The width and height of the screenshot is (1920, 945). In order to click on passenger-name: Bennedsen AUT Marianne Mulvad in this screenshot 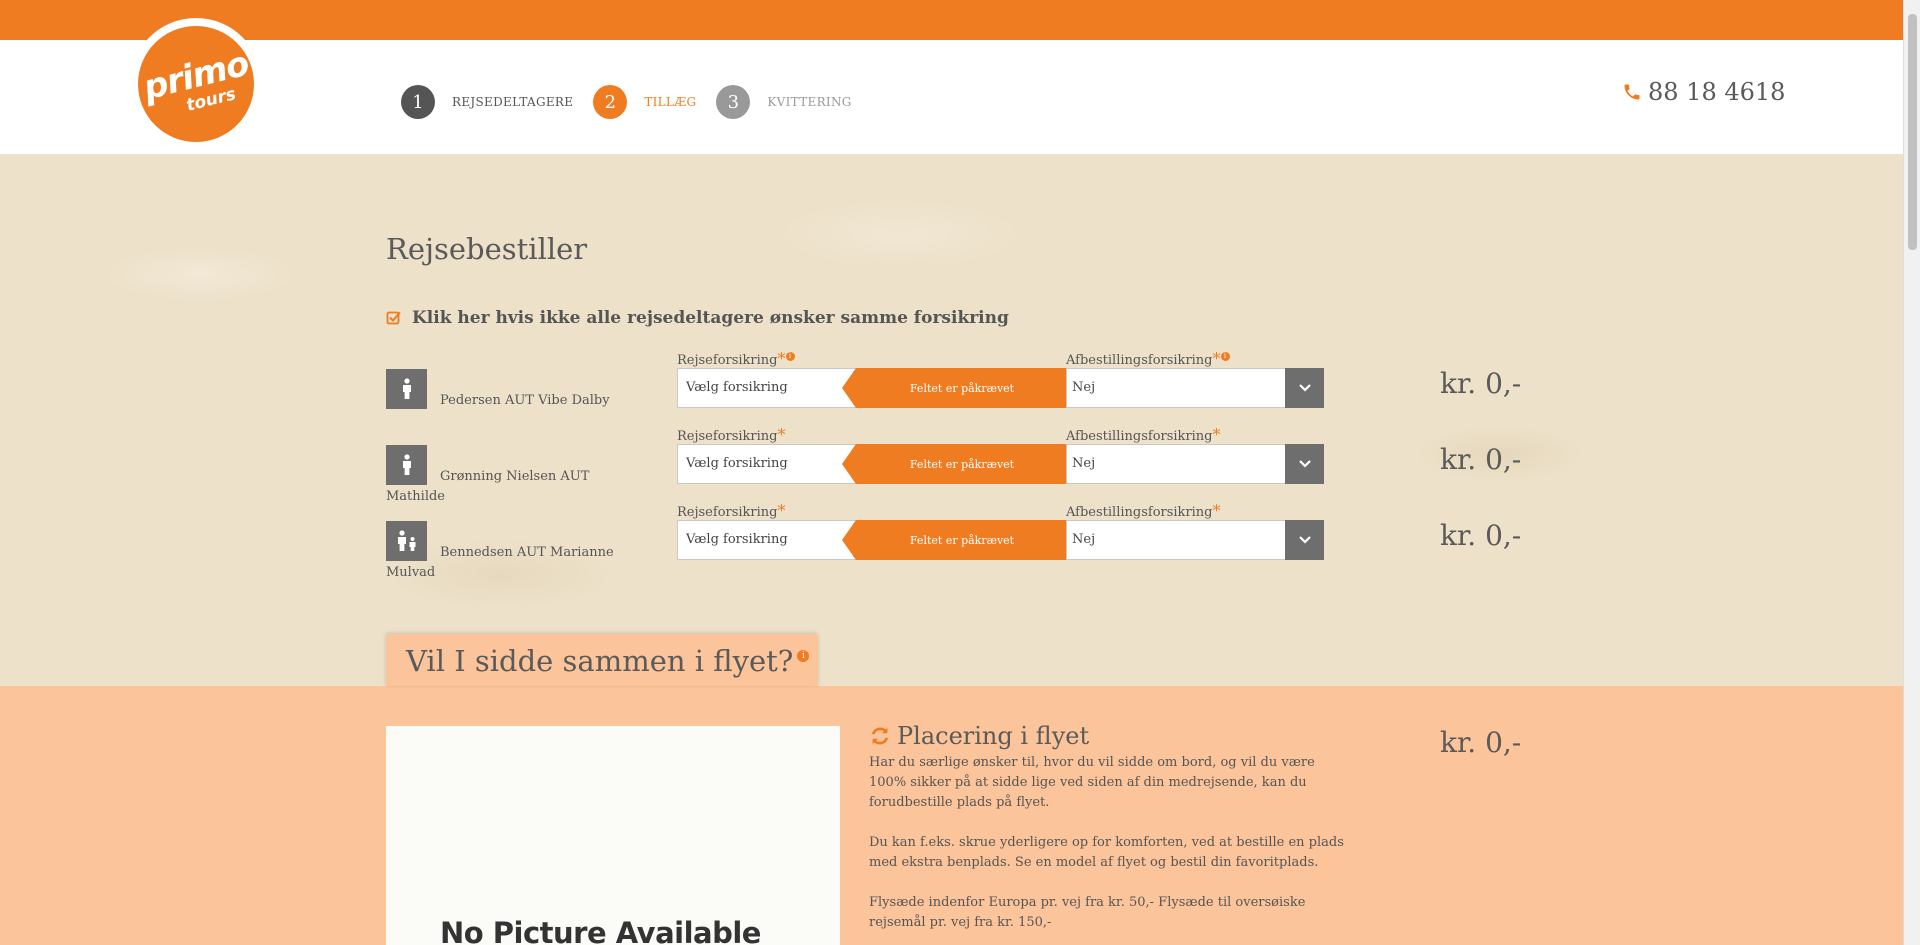, I will do `click(500, 562)`.